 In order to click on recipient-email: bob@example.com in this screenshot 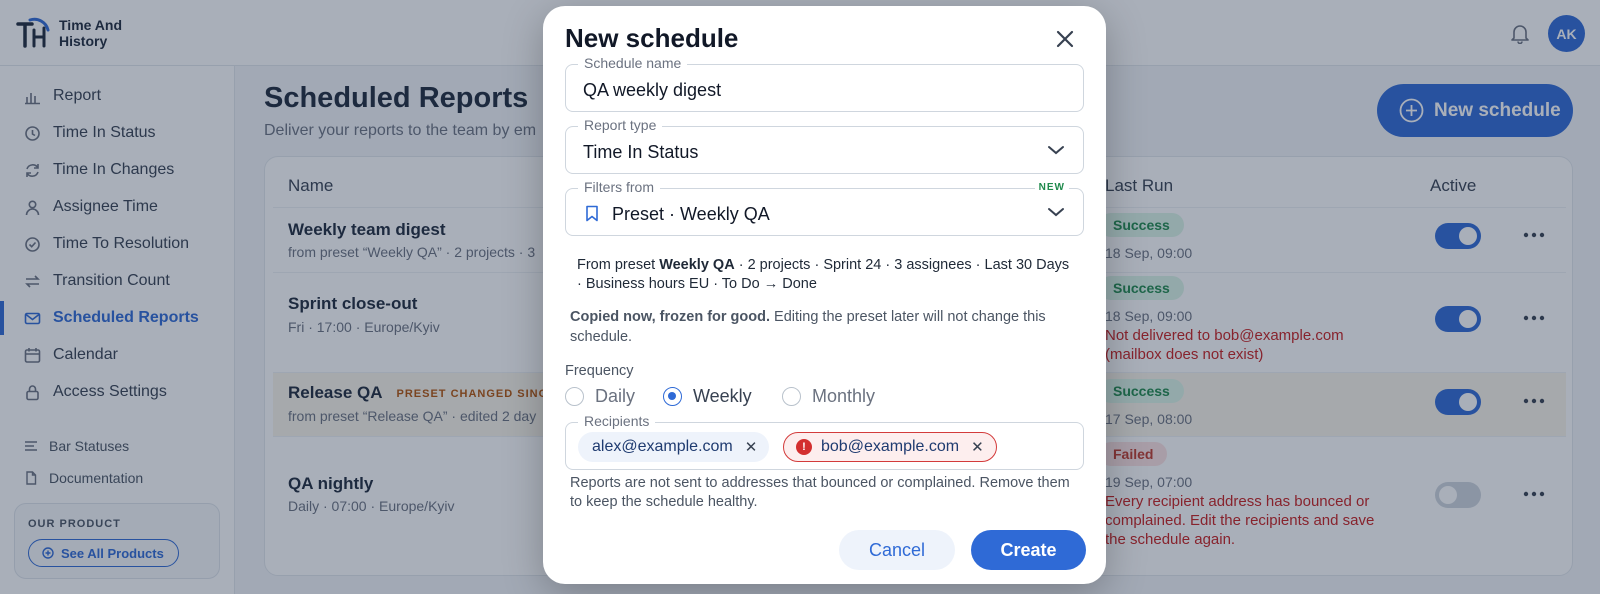, I will do `click(890, 446)`.